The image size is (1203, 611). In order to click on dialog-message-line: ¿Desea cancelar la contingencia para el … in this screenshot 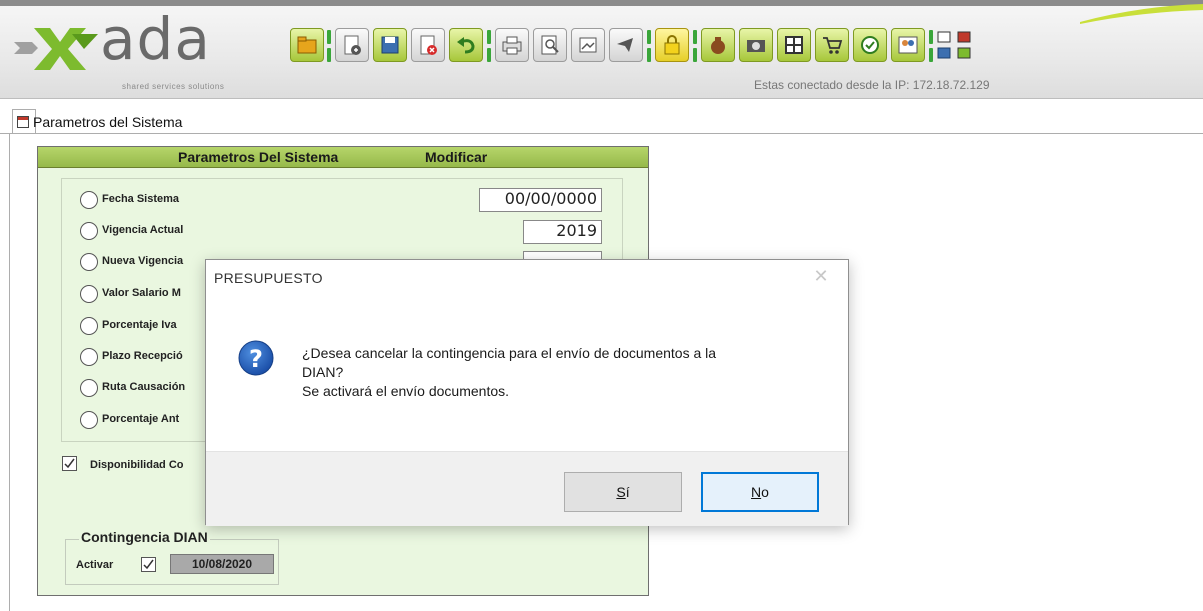, I will do `click(509, 353)`.